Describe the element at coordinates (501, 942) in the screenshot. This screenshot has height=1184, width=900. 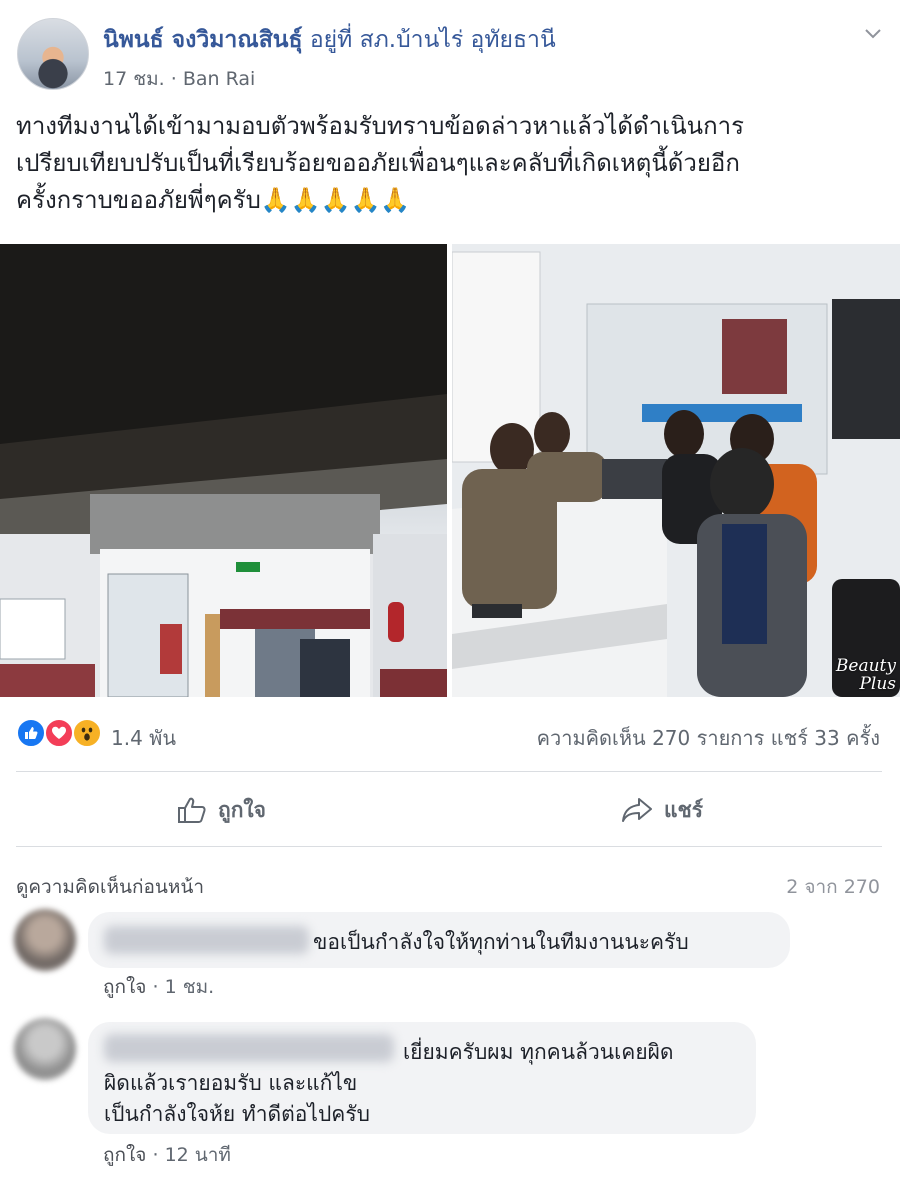
I see `comment-text: ขอเป็นกำลังใจให้ทุกท่านในทีมงานนะครับ` at that location.